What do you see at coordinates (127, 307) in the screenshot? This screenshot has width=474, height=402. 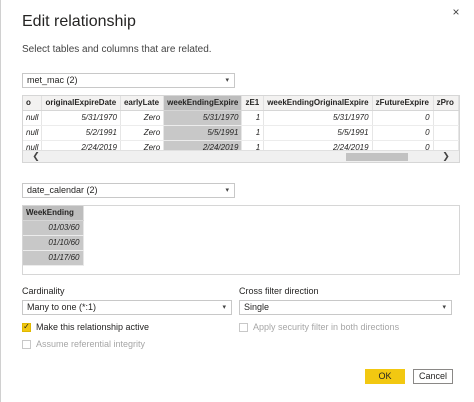 I see `cardinality-select: Many to one (*:1) ▾` at bounding box center [127, 307].